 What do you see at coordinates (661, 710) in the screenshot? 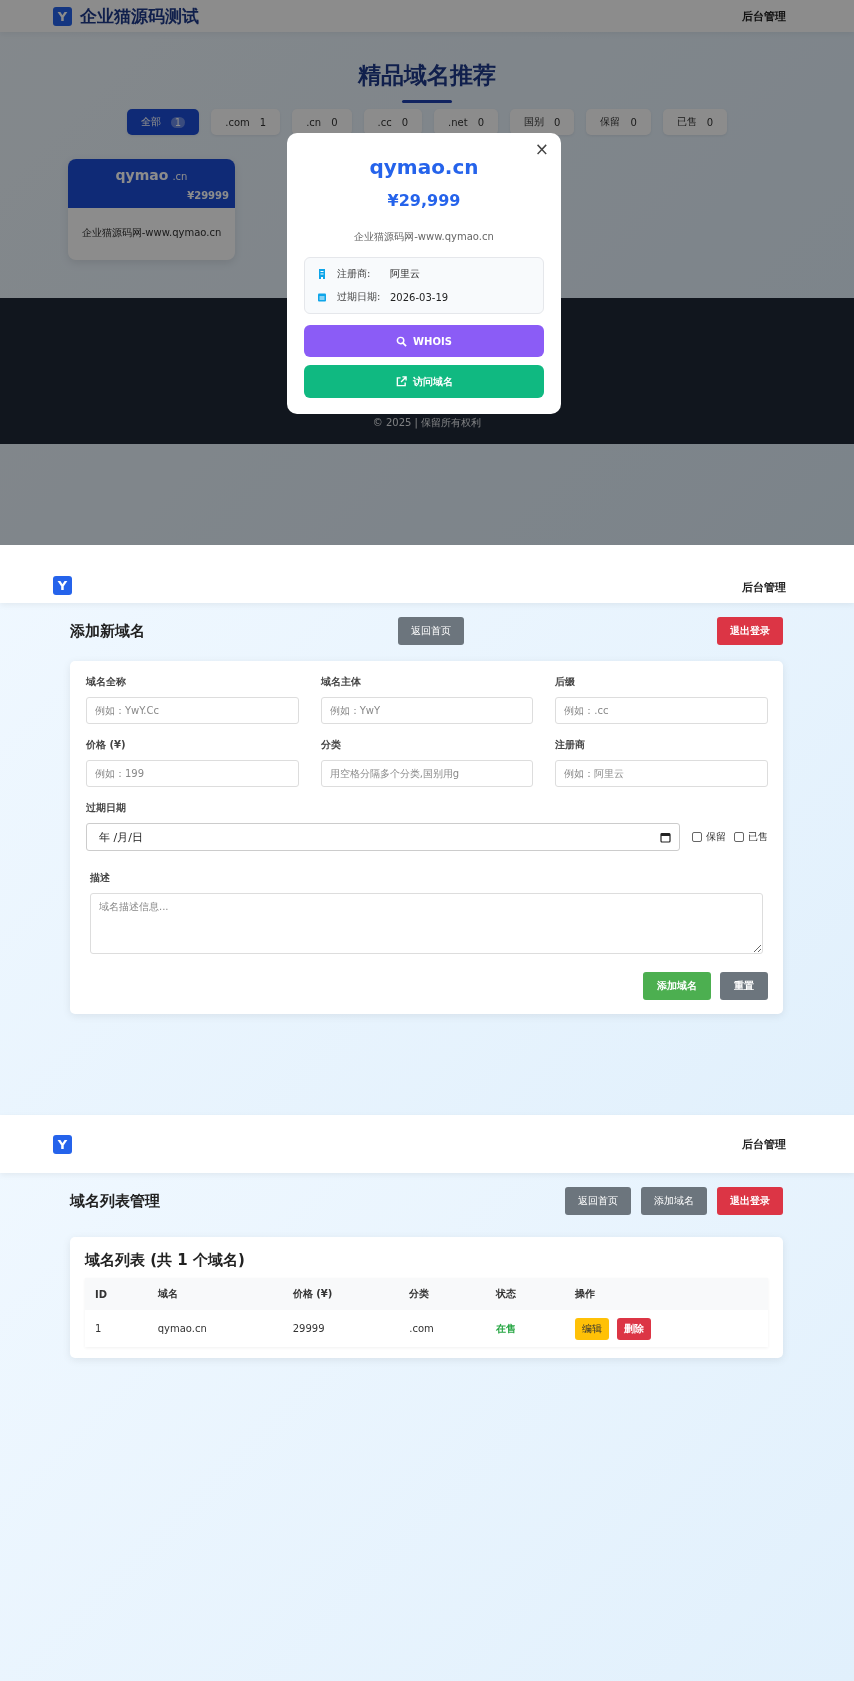
I see `input-field: 例如：.cc` at bounding box center [661, 710].